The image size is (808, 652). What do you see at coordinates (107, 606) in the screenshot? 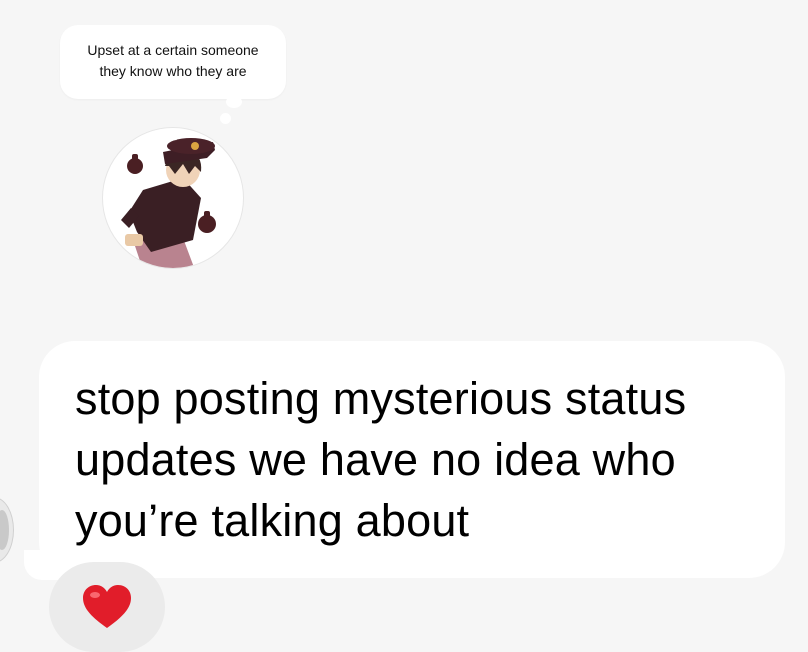
I see `heart-icon` at bounding box center [107, 606].